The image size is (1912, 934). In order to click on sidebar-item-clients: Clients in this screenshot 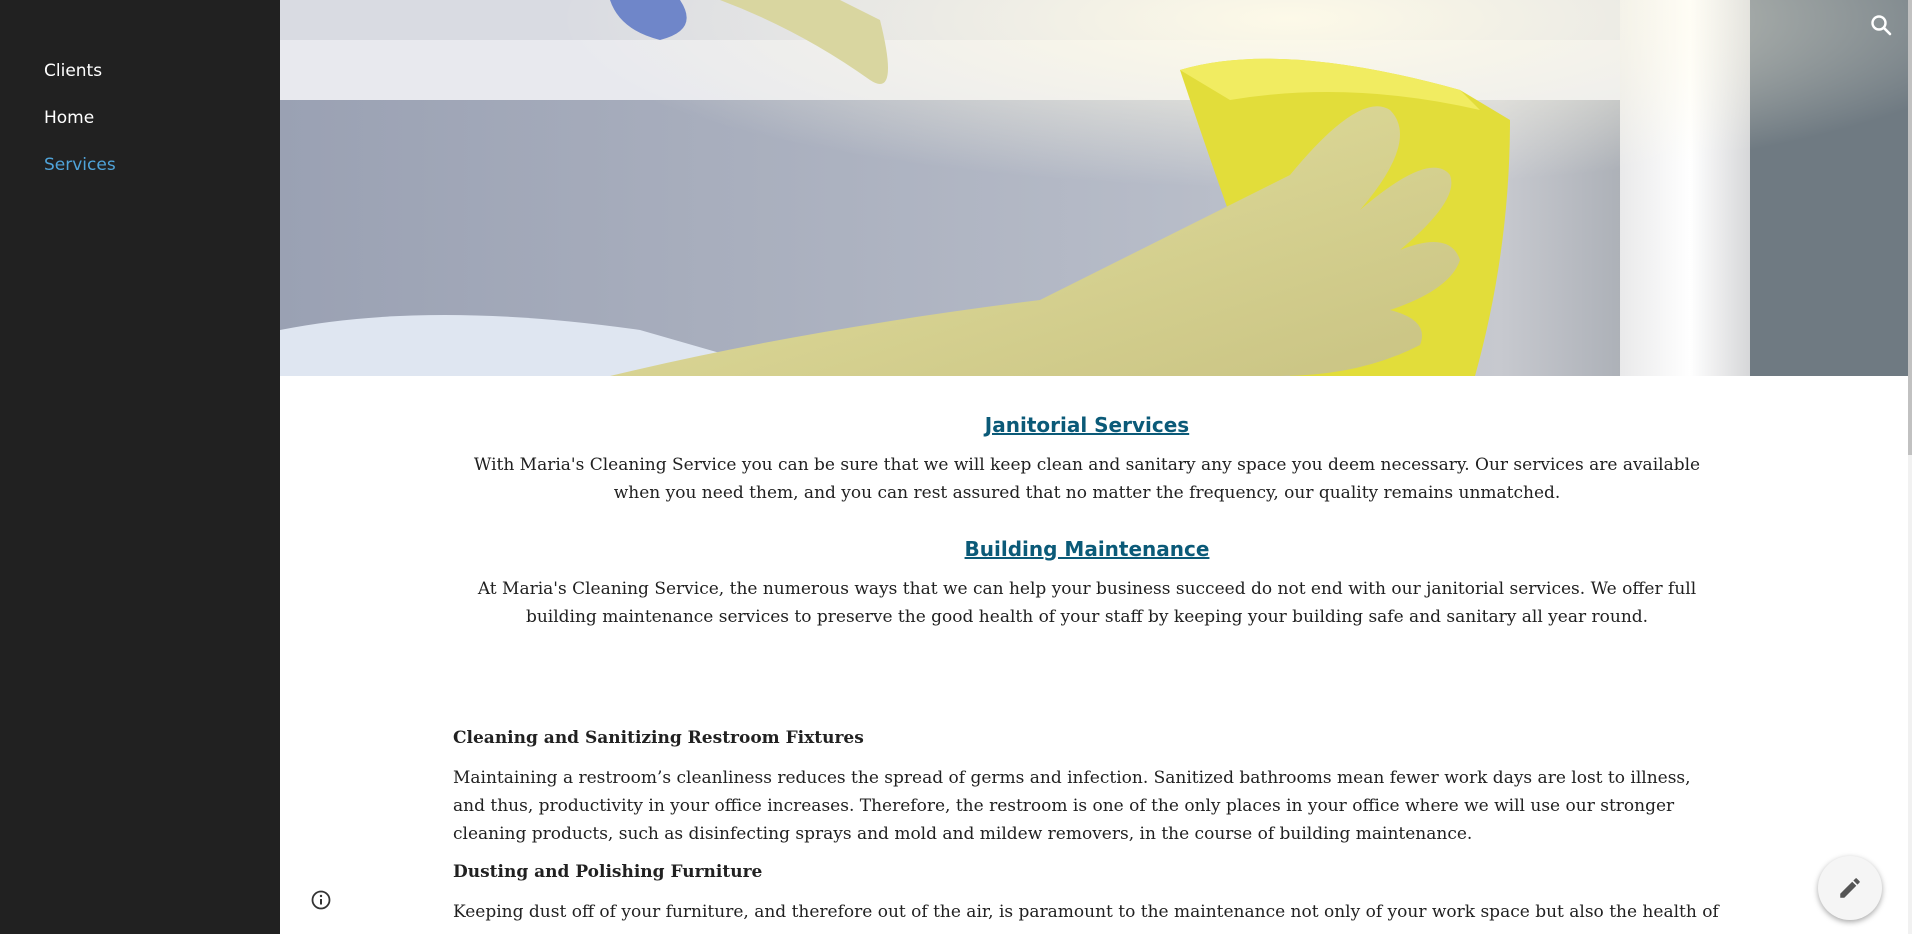, I will do `click(73, 71)`.